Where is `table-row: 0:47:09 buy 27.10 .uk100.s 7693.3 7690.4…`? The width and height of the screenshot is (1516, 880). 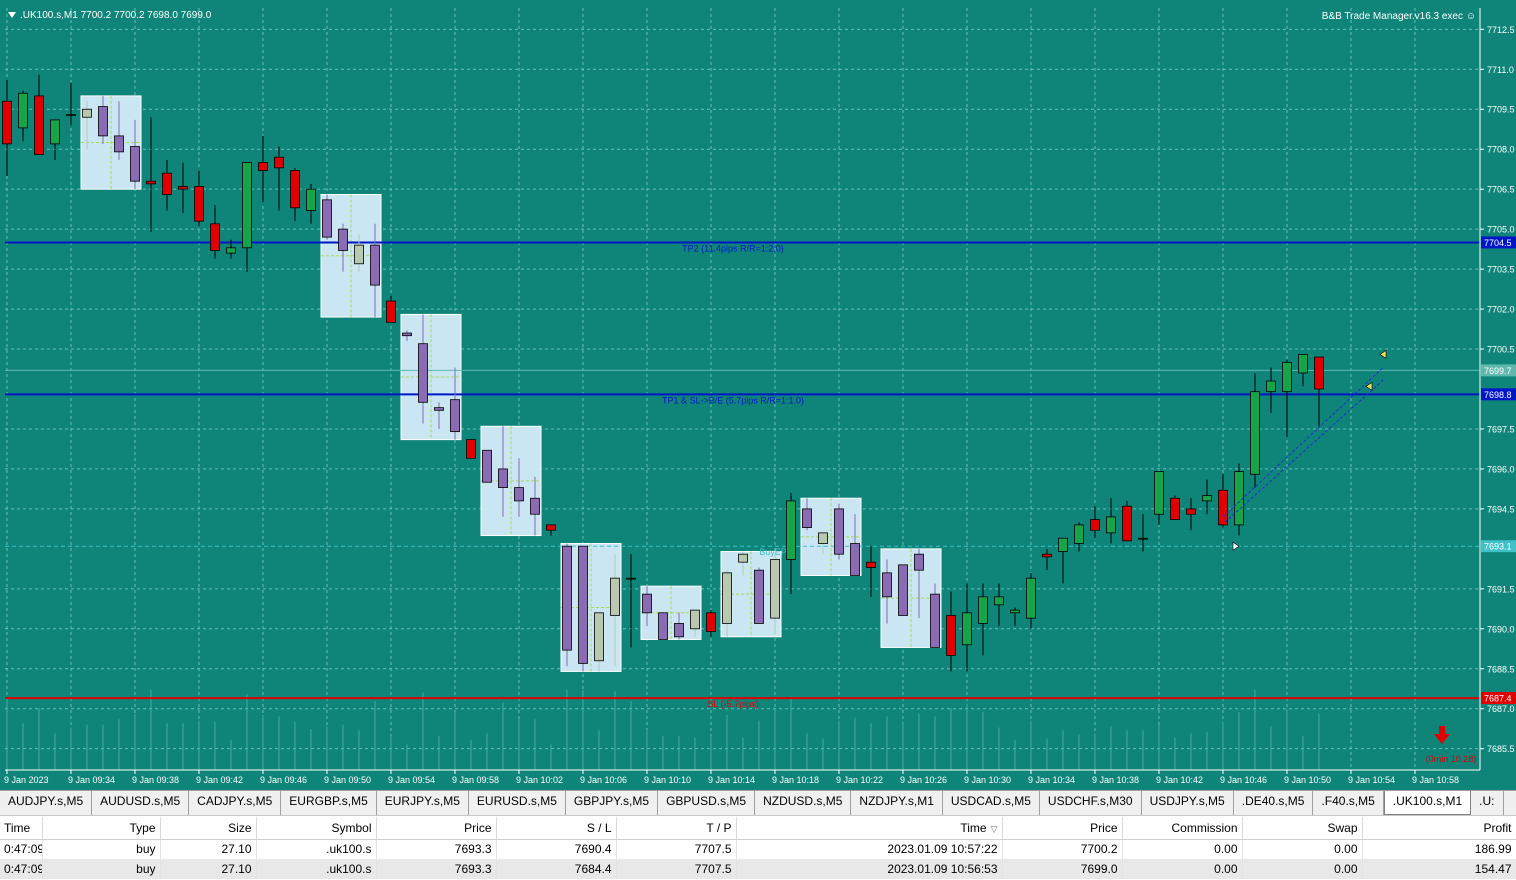 table-row: 0:47:09 buy 27.10 .uk100.s 7693.3 7690.4… is located at coordinates (758, 849).